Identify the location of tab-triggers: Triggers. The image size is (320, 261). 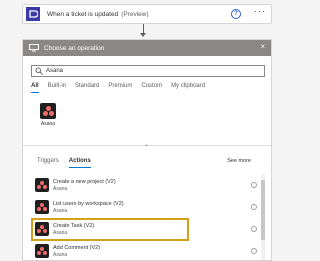
(48, 163).